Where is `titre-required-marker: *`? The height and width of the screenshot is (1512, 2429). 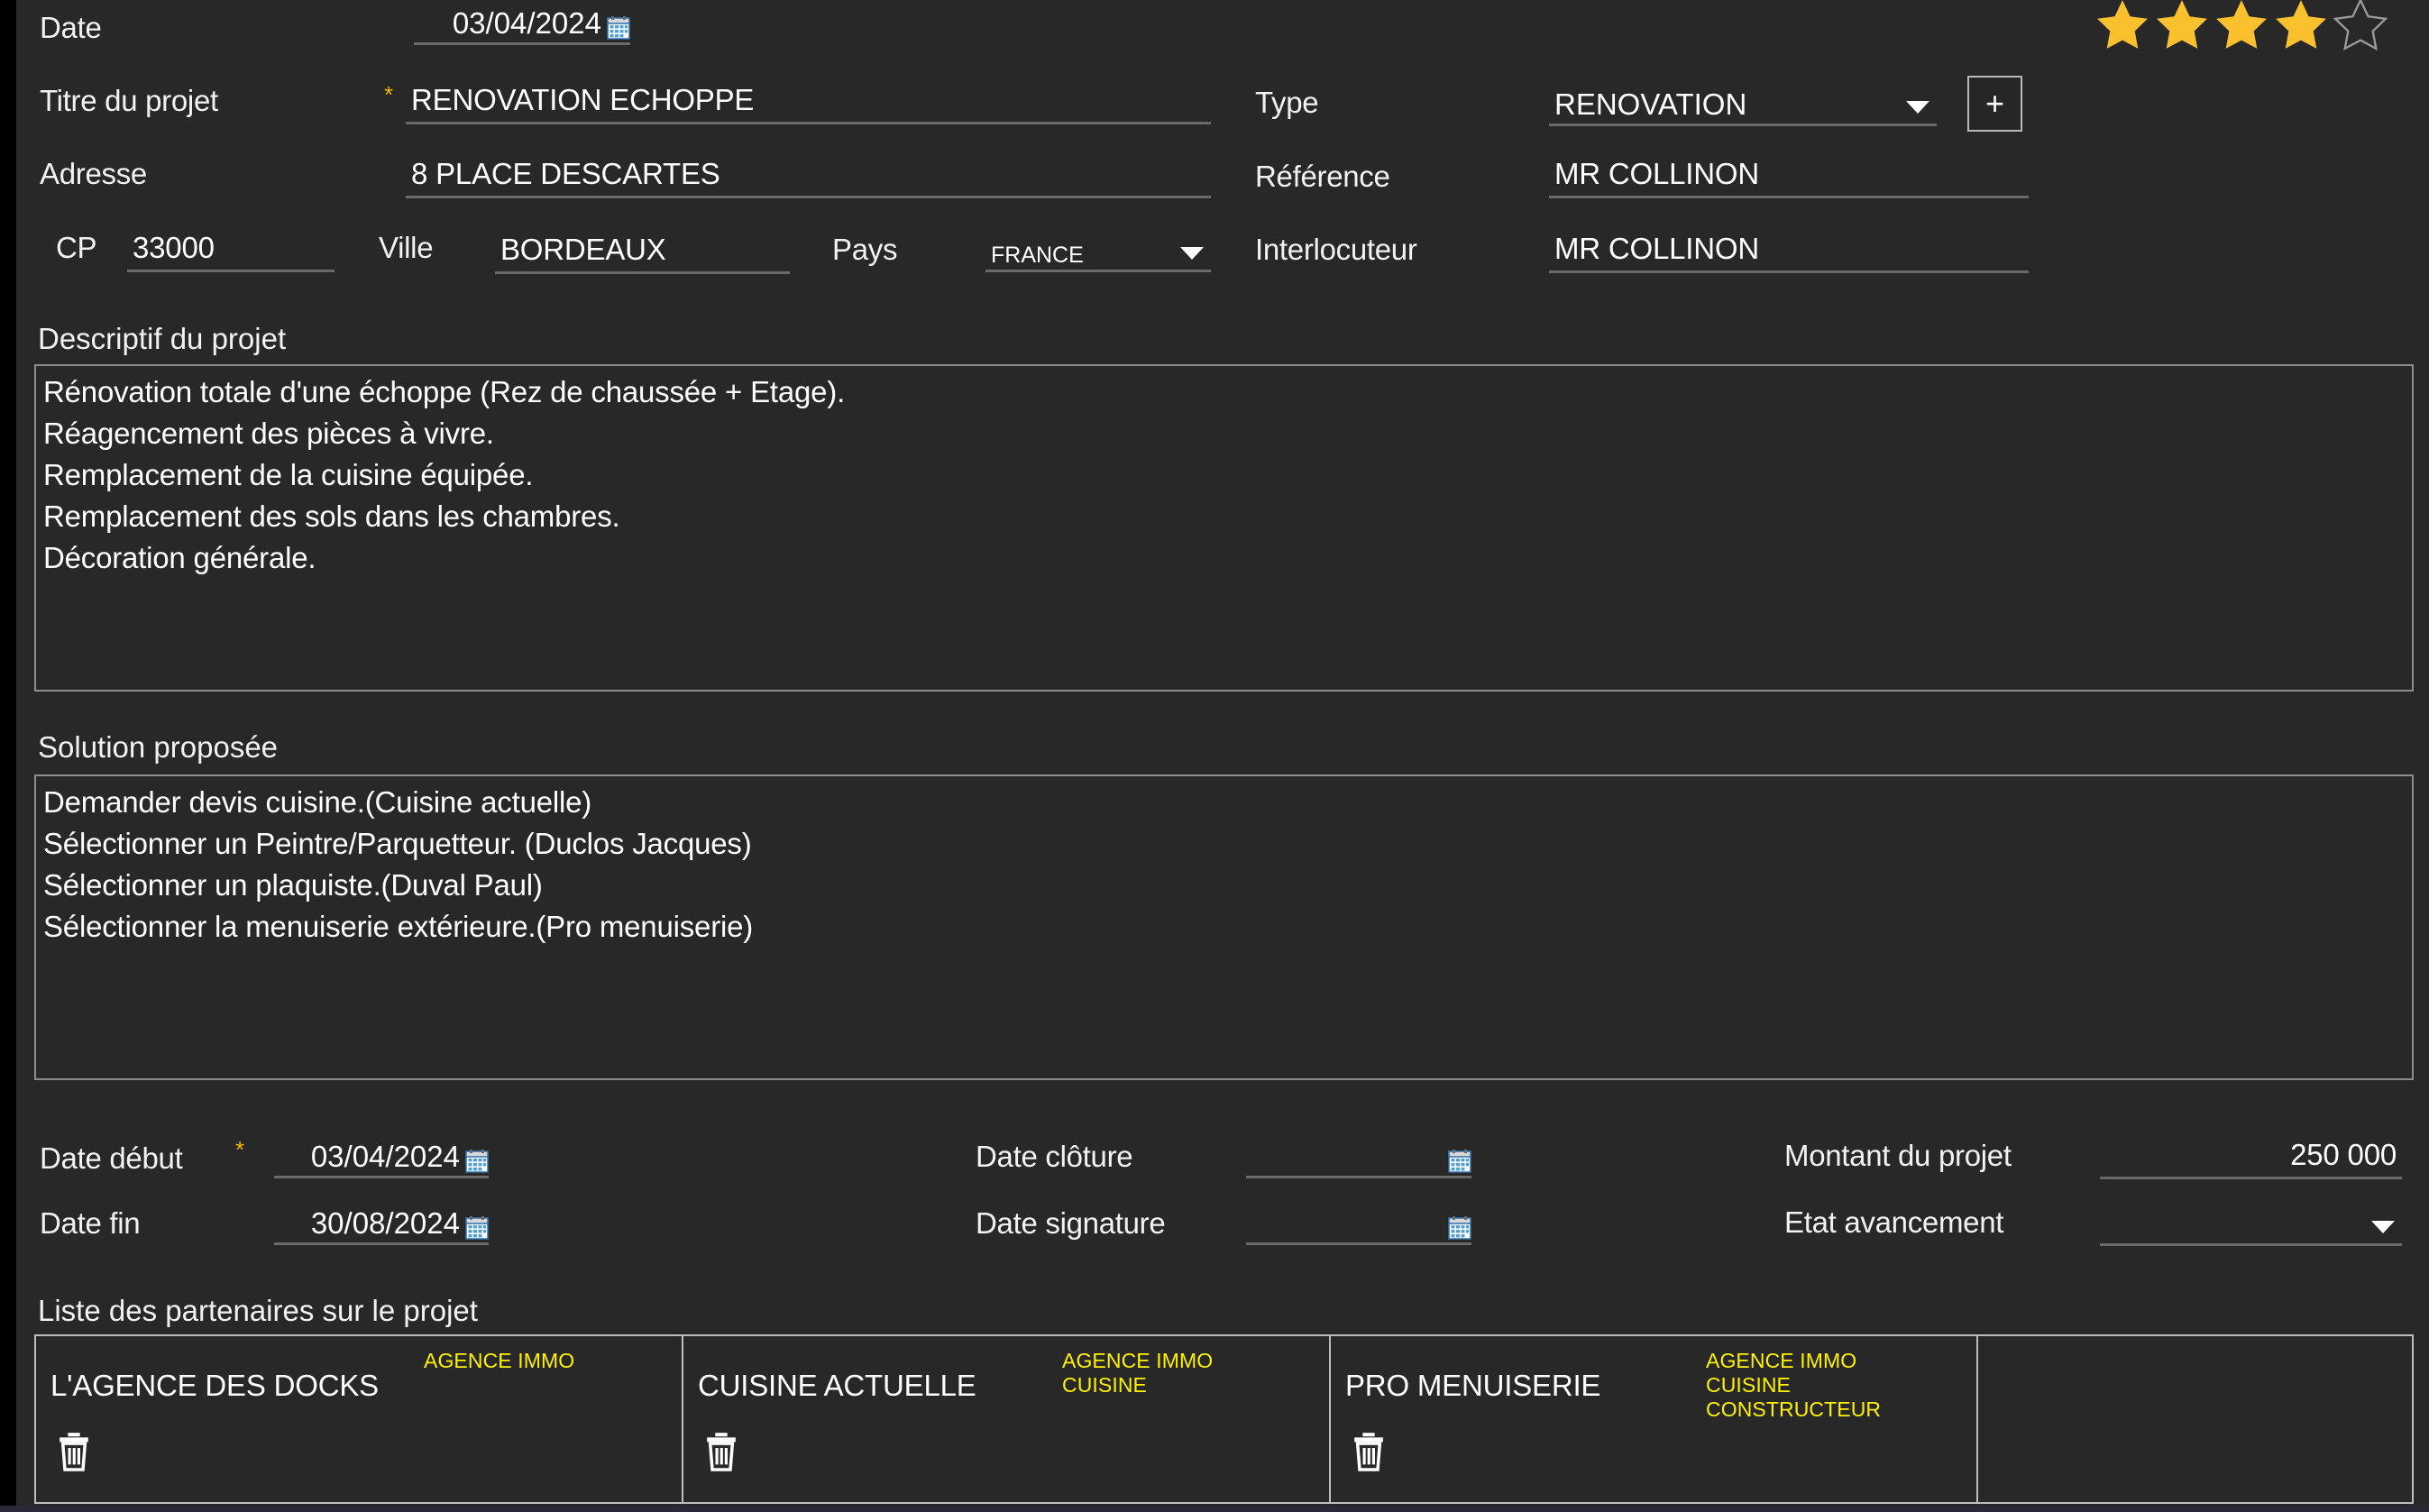 titre-required-marker: * is located at coordinates (389, 94).